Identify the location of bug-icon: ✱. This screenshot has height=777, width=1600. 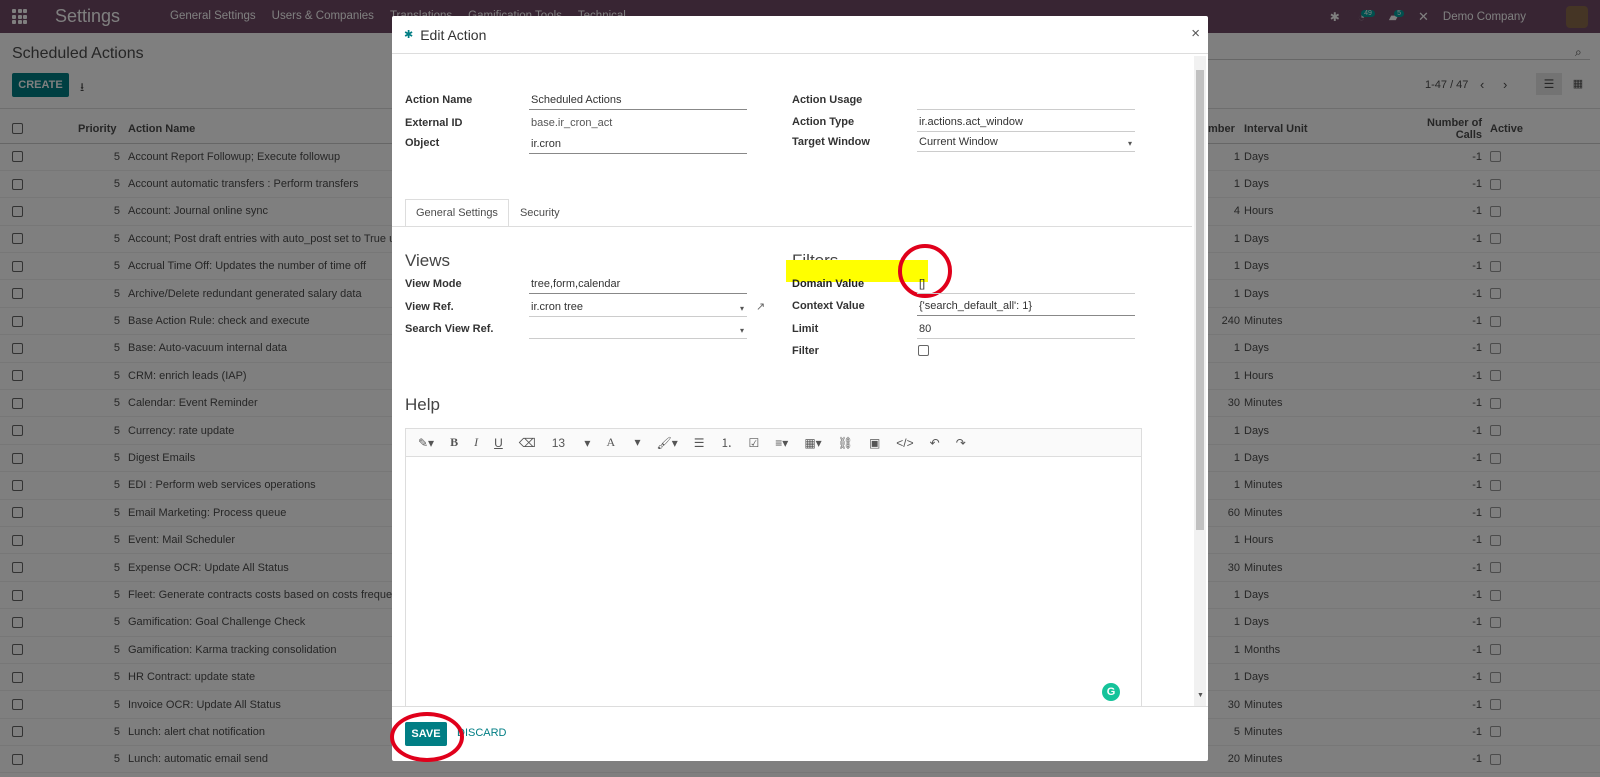
(409, 35).